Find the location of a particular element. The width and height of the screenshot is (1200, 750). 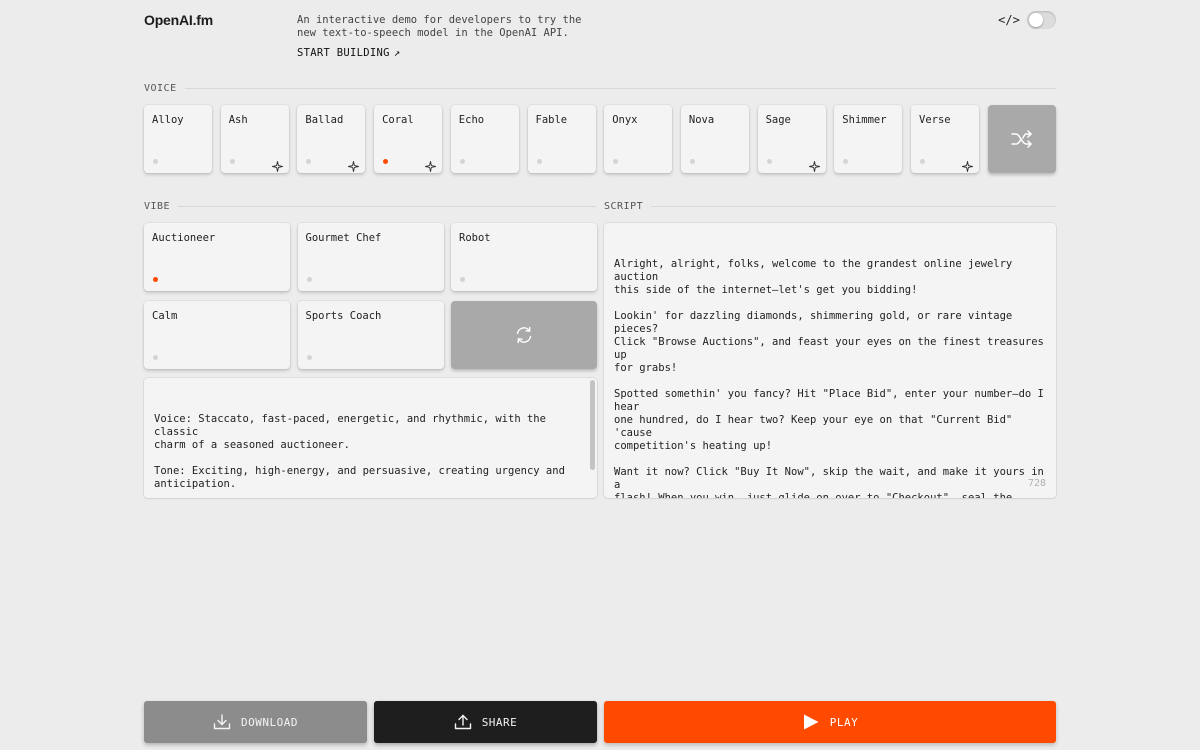

vibe-option-robot: Robot is located at coordinates (524, 257).